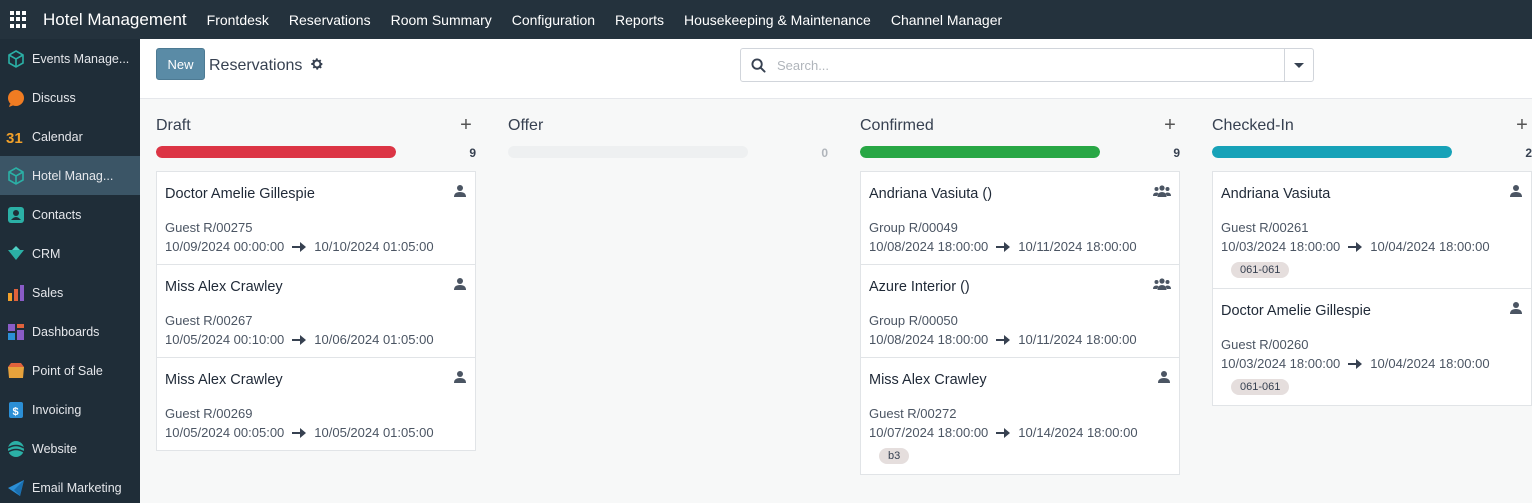 The height and width of the screenshot is (503, 1532). I want to click on sidebar-item-dashboards: Dashboards, so click(70, 331).